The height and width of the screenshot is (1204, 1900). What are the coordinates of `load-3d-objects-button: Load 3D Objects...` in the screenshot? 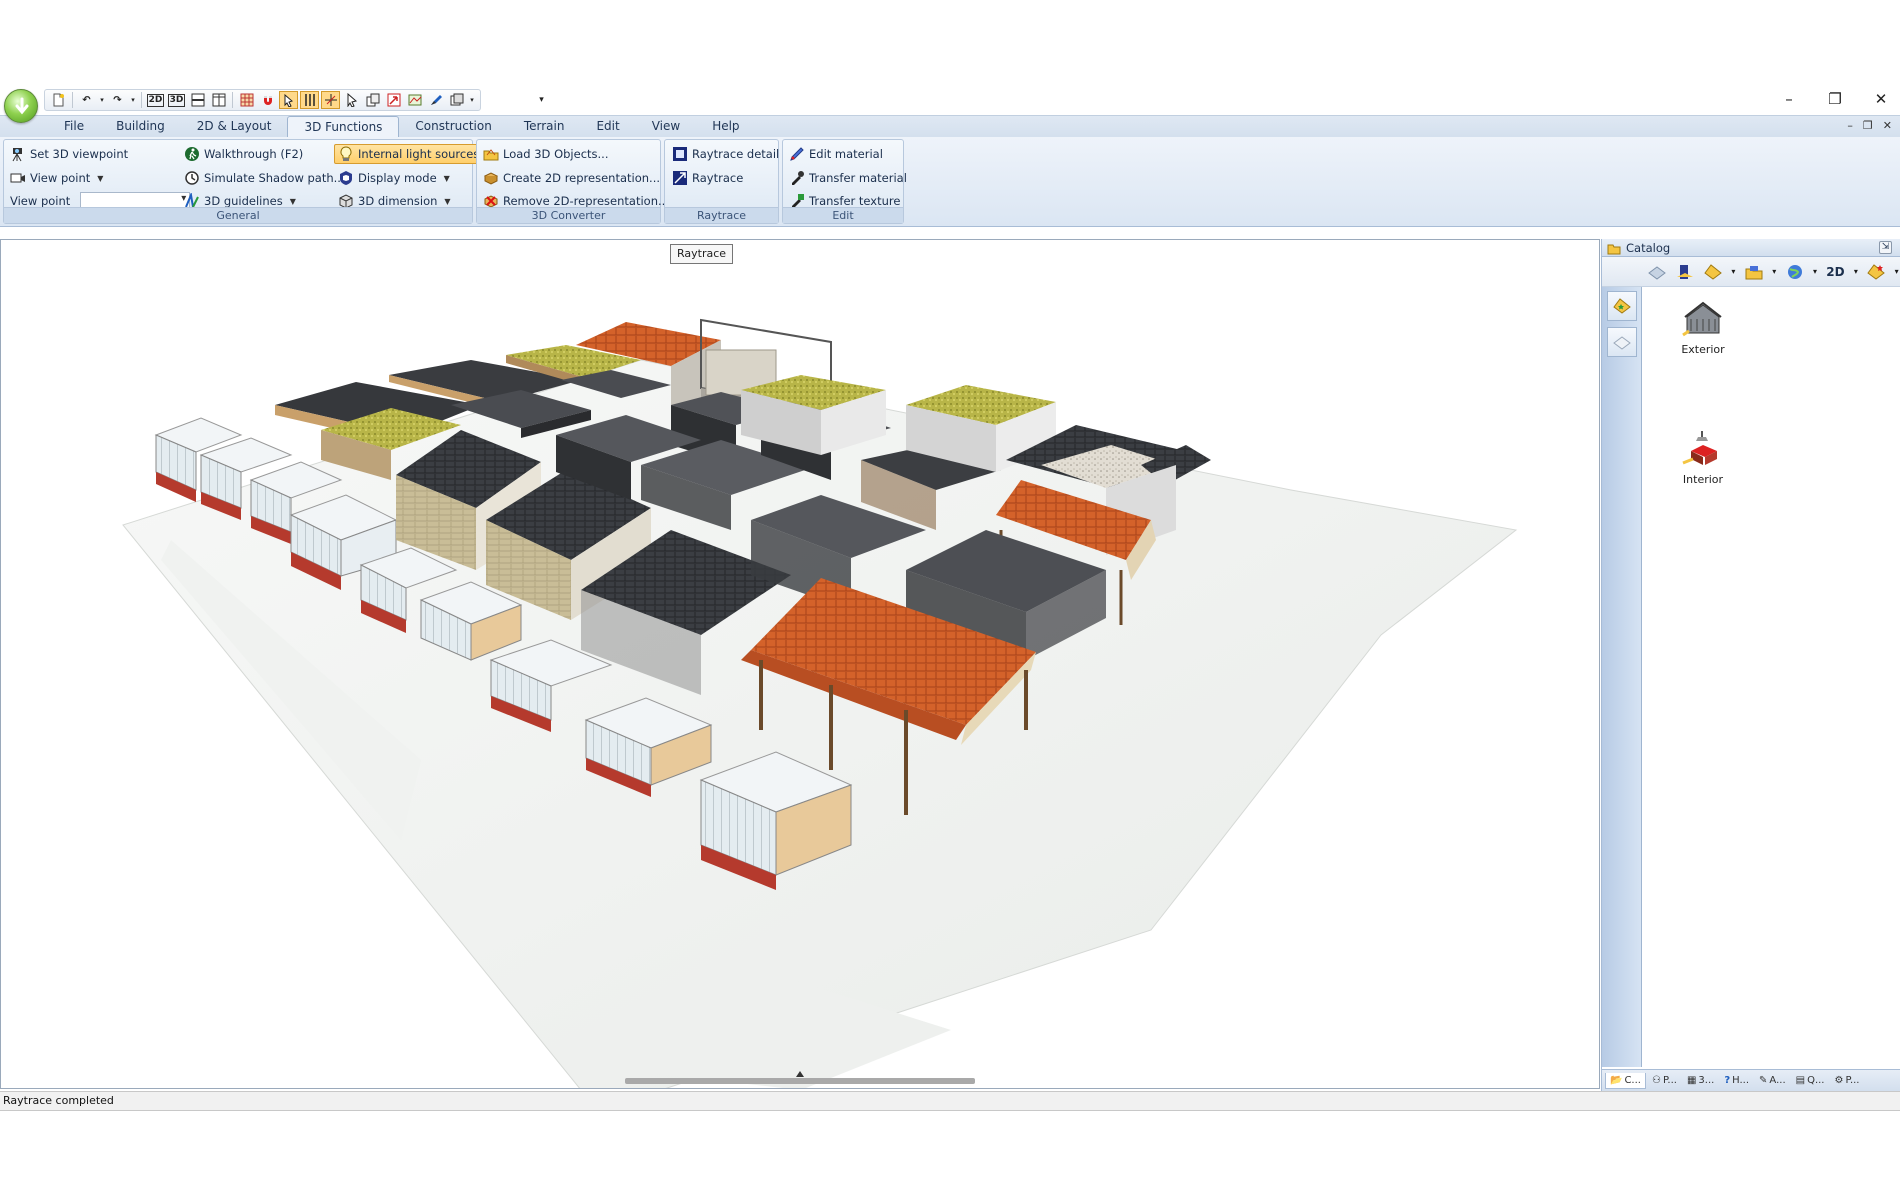 It's located at (545, 154).